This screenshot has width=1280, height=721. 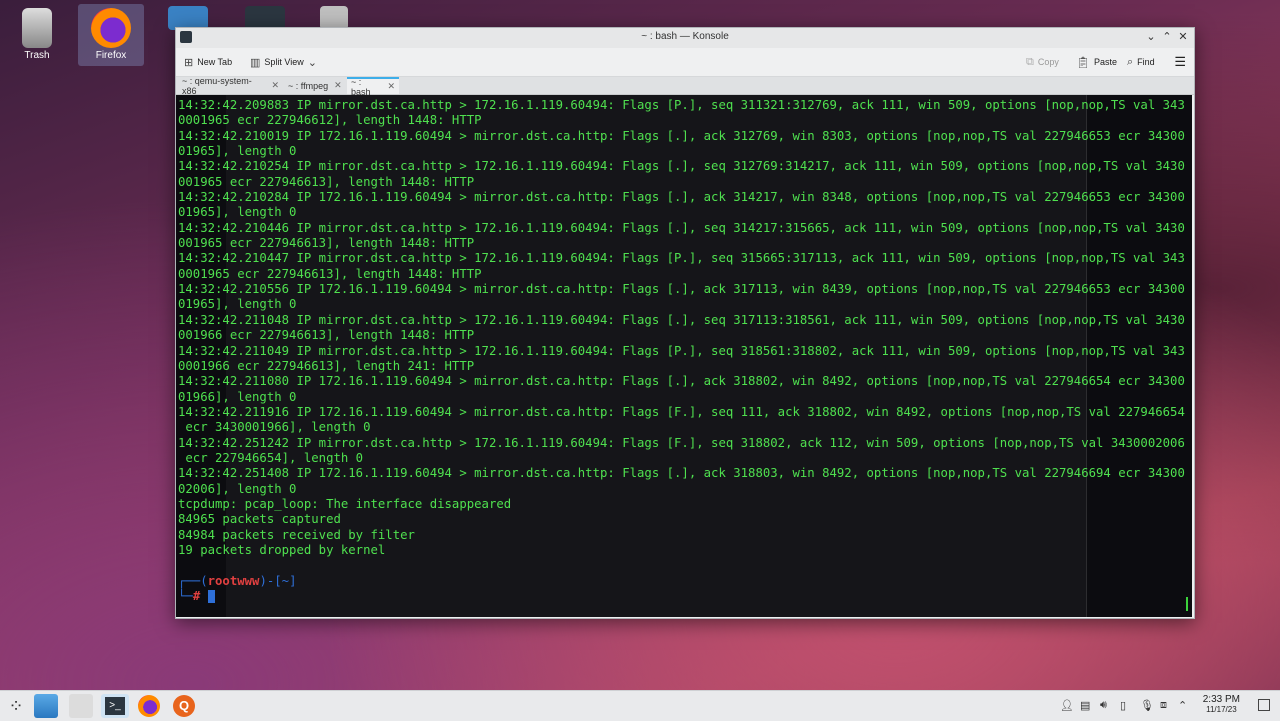 I want to click on new-tab-icon: ⊞, so click(x=189, y=62).